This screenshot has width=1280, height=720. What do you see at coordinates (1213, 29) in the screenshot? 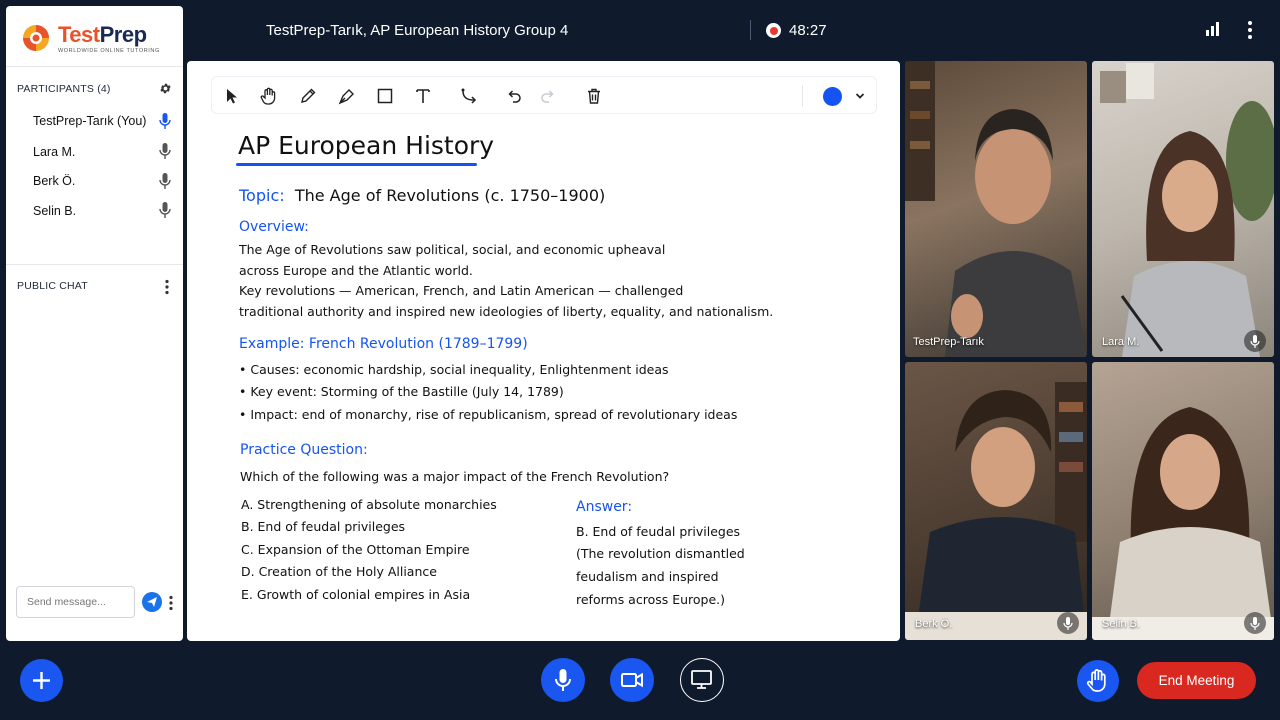
I see `connection-signal-icon` at bounding box center [1213, 29].